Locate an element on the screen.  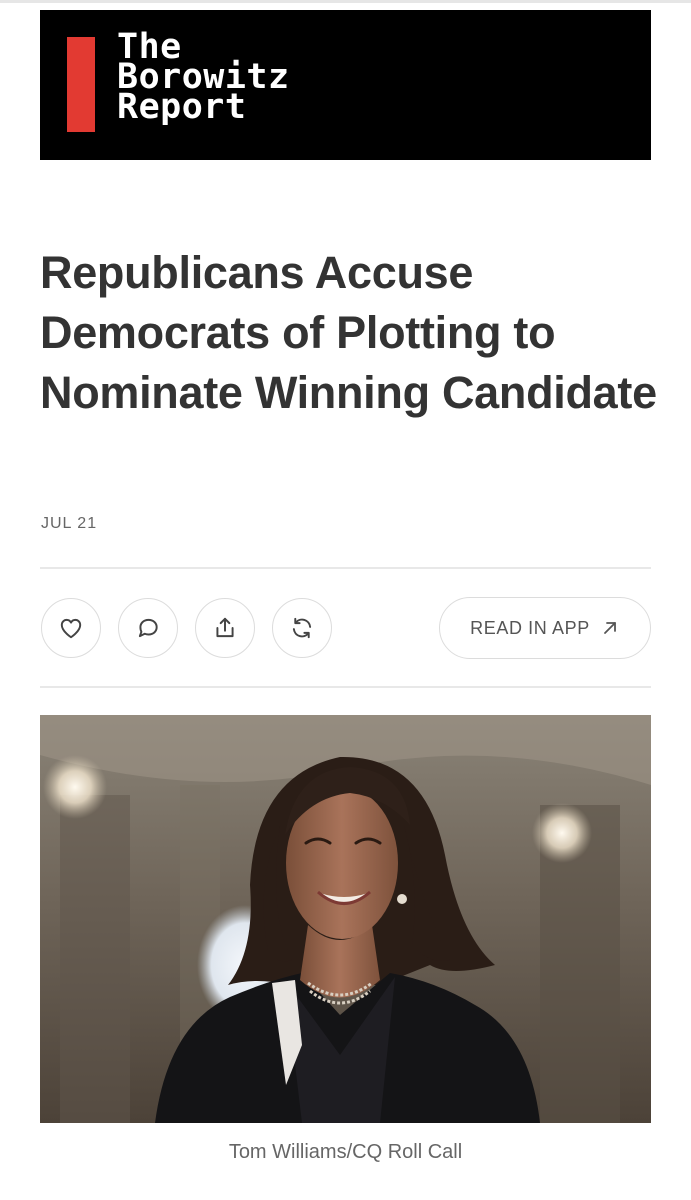
share-button is located at coordinates (225, 628).